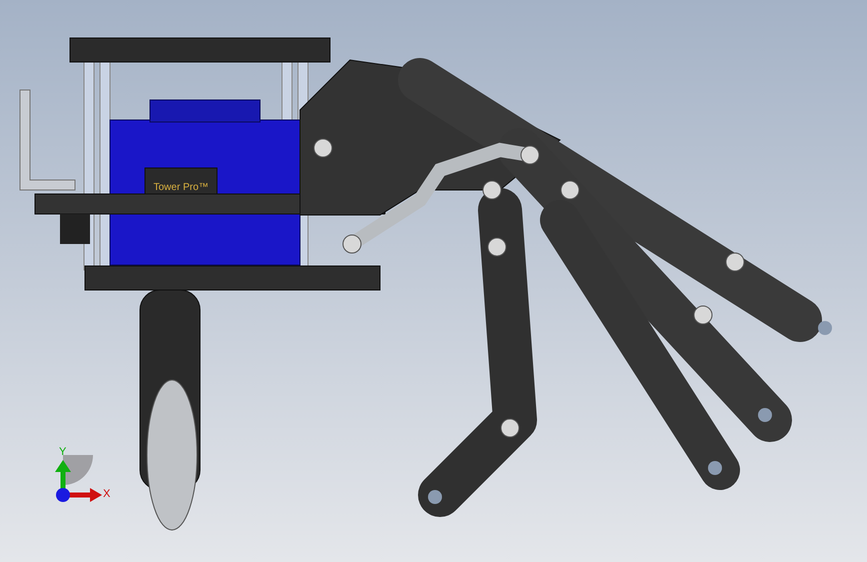  Describe the element at coordinates (181, 187) in the screenshot. I see `servo-label: Tower Pro™` at that location.